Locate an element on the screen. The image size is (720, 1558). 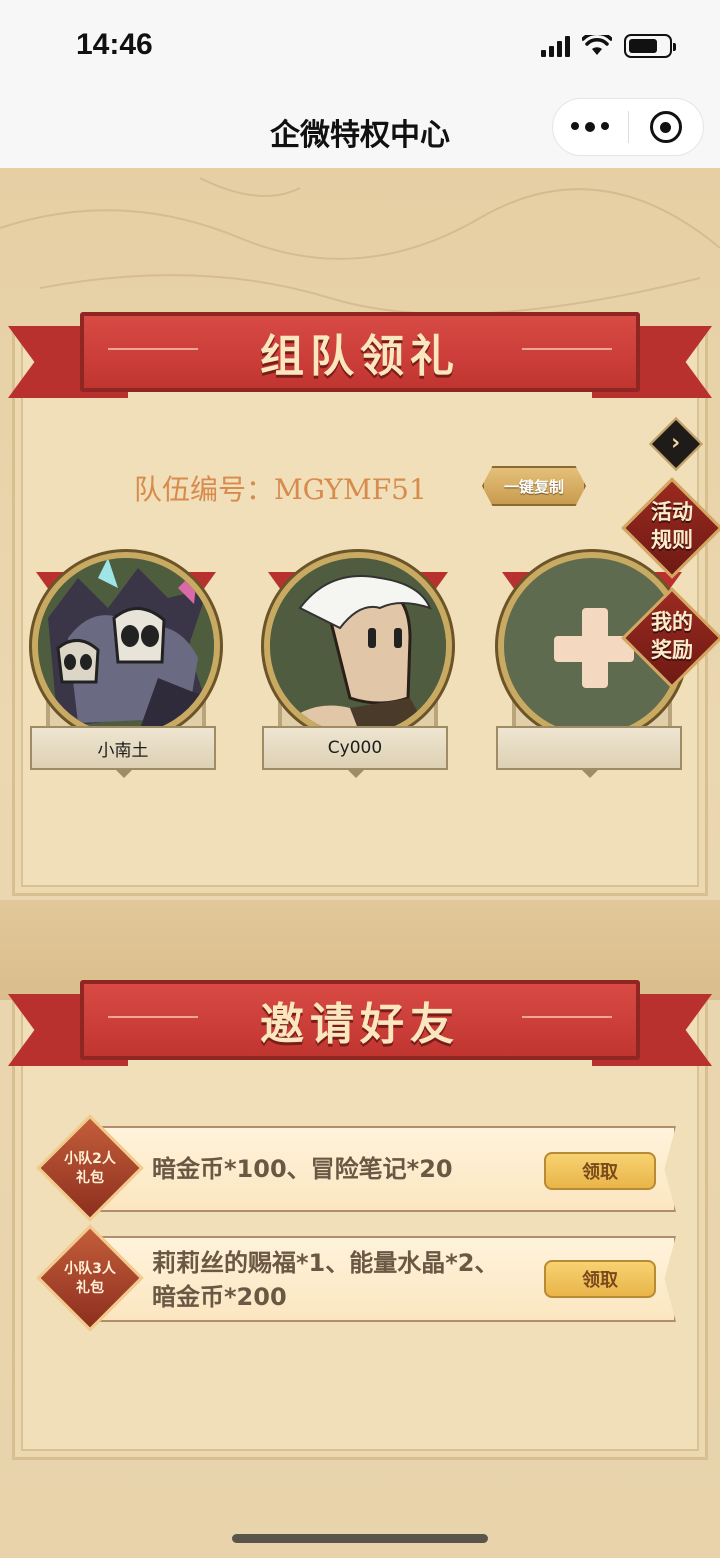
copy-button-label: 一键复制 is located at coordinates (533, 486).